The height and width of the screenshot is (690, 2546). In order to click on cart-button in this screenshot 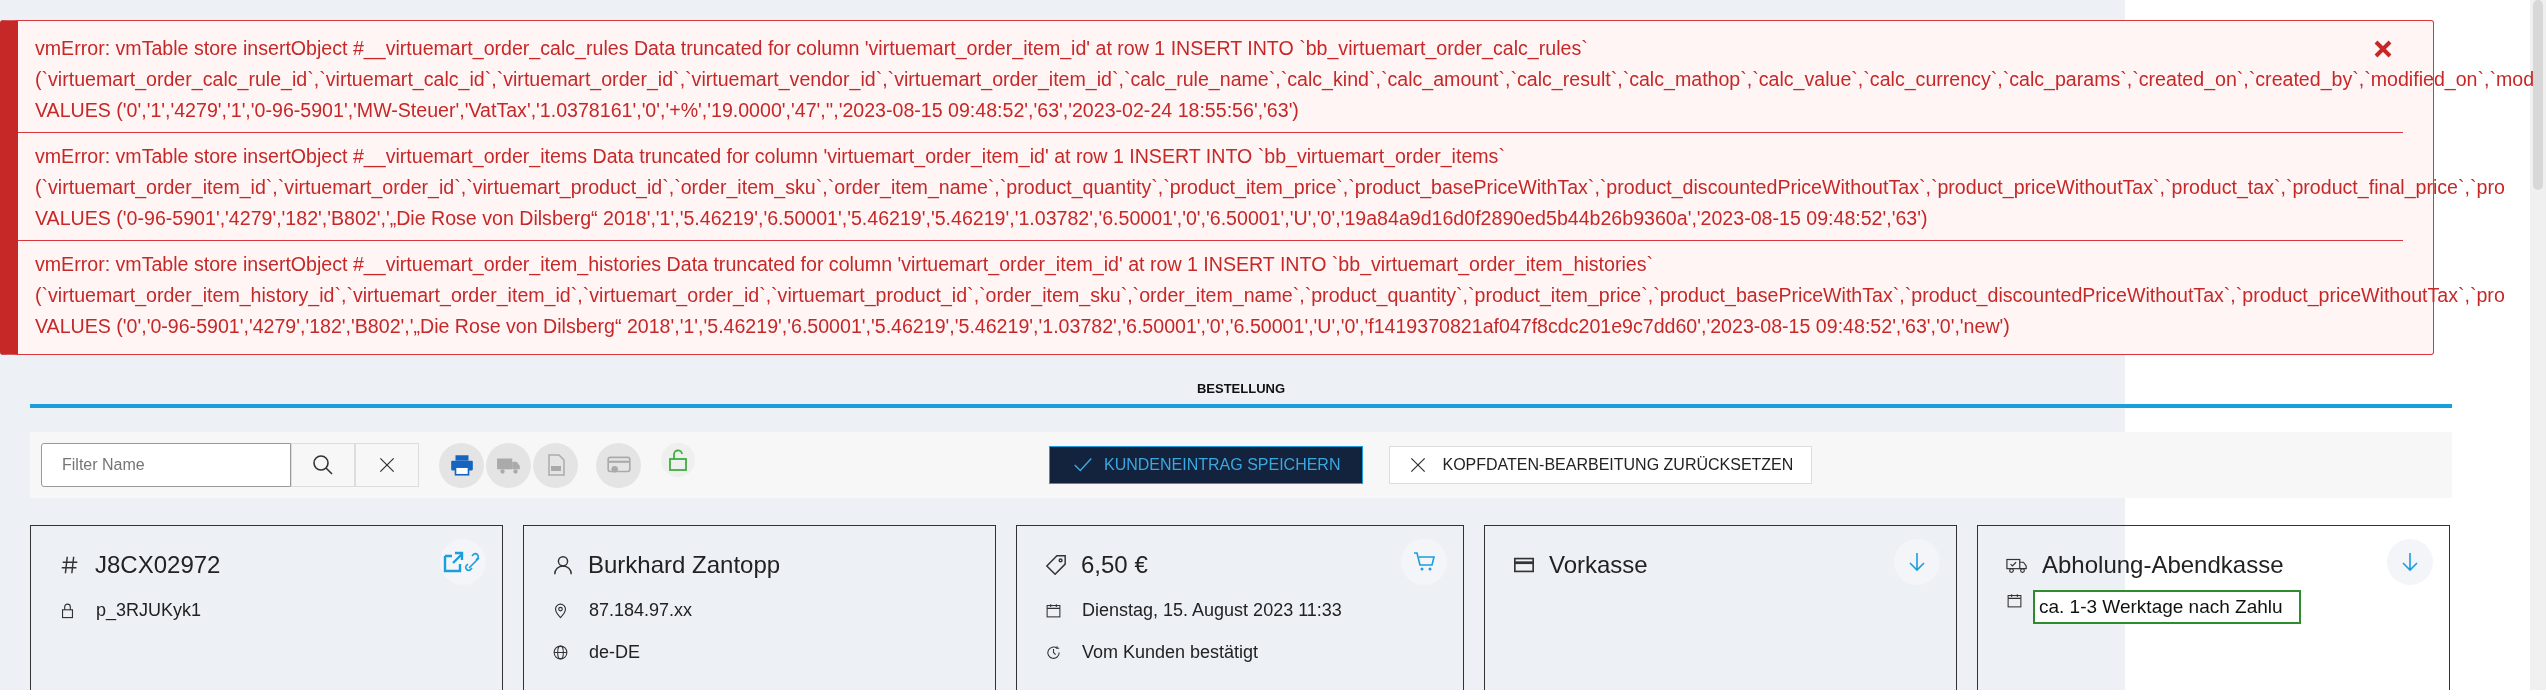, I will do `click(1424, 562)`.